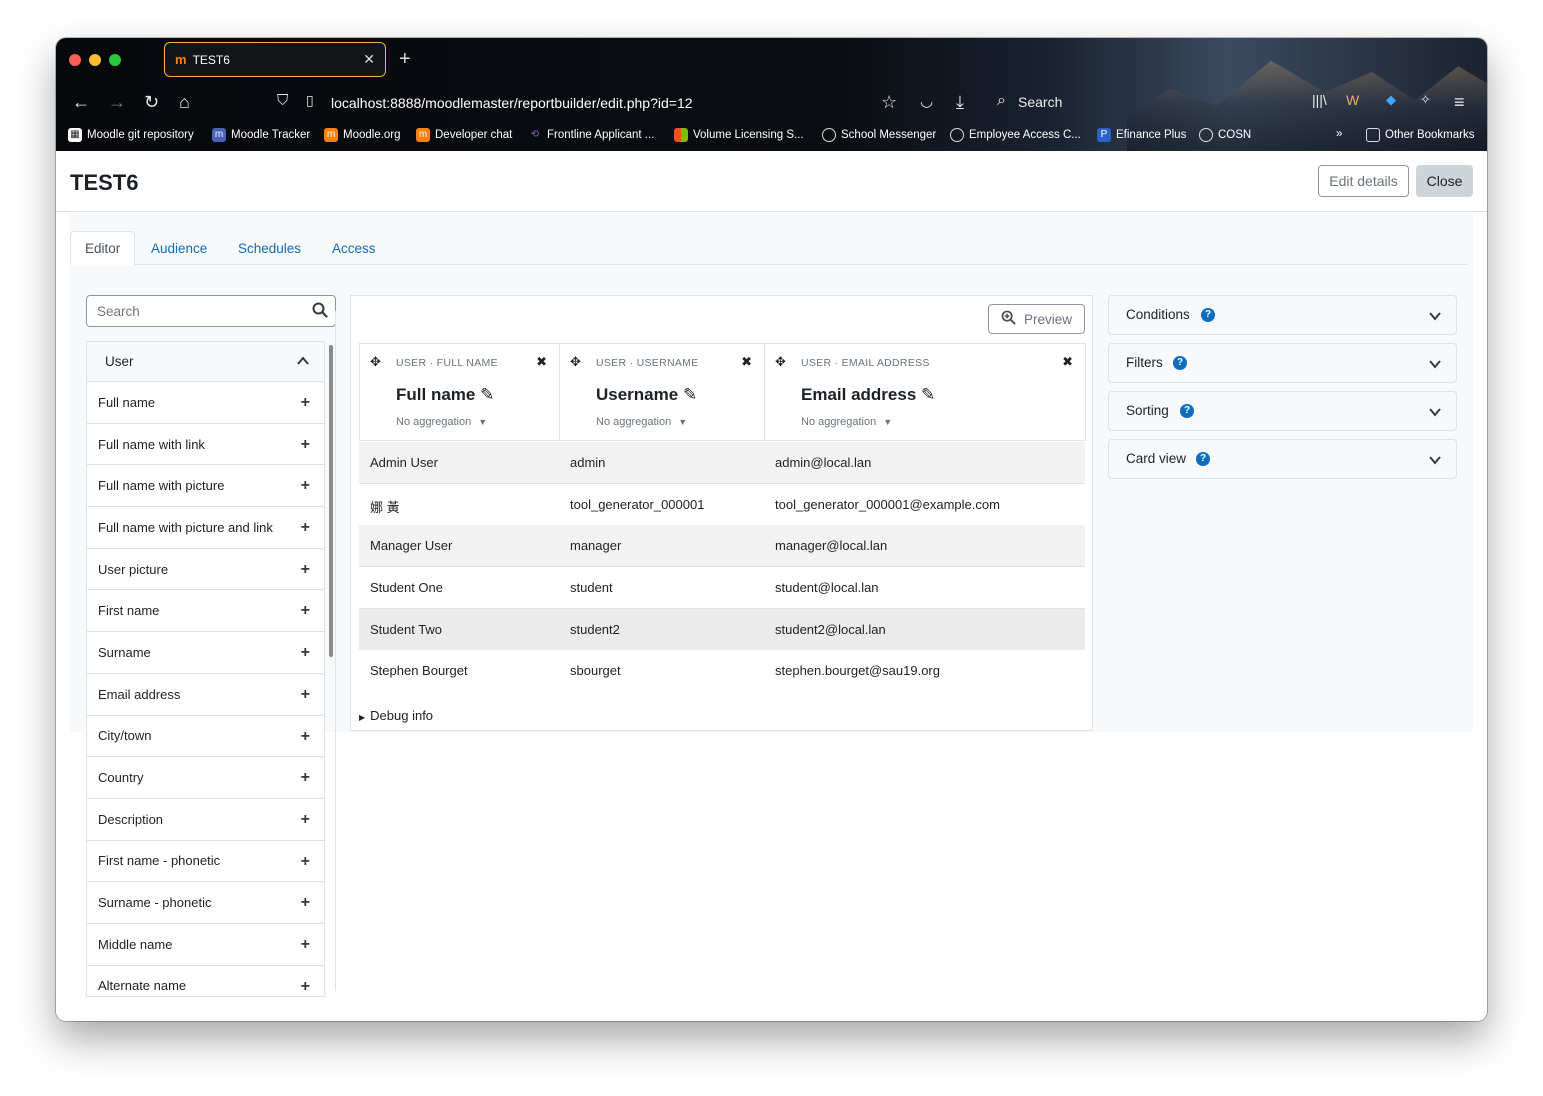  What do you see at coordinates (405, 59) in the screenshot?
I see `new-tab-icon: +` at bounding box center [405, 59].